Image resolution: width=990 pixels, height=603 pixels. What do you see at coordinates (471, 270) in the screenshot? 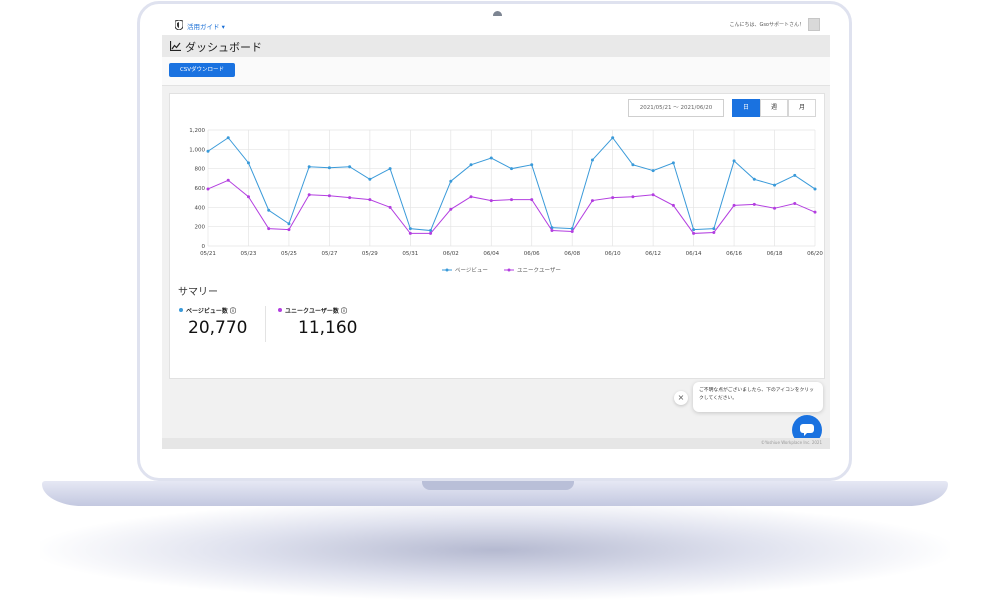
I see `legend-label-0: ページビュー` at bounding box center [471, 270].